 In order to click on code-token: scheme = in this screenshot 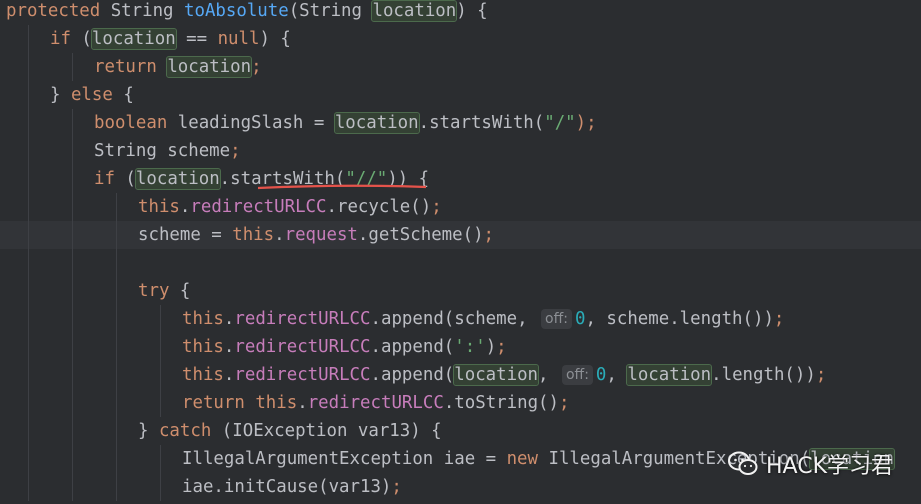, I will do `click(185, 235)`.